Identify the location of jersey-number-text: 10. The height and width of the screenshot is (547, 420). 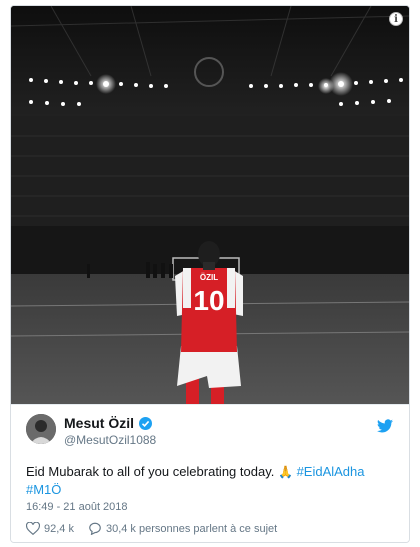
(208, 300).